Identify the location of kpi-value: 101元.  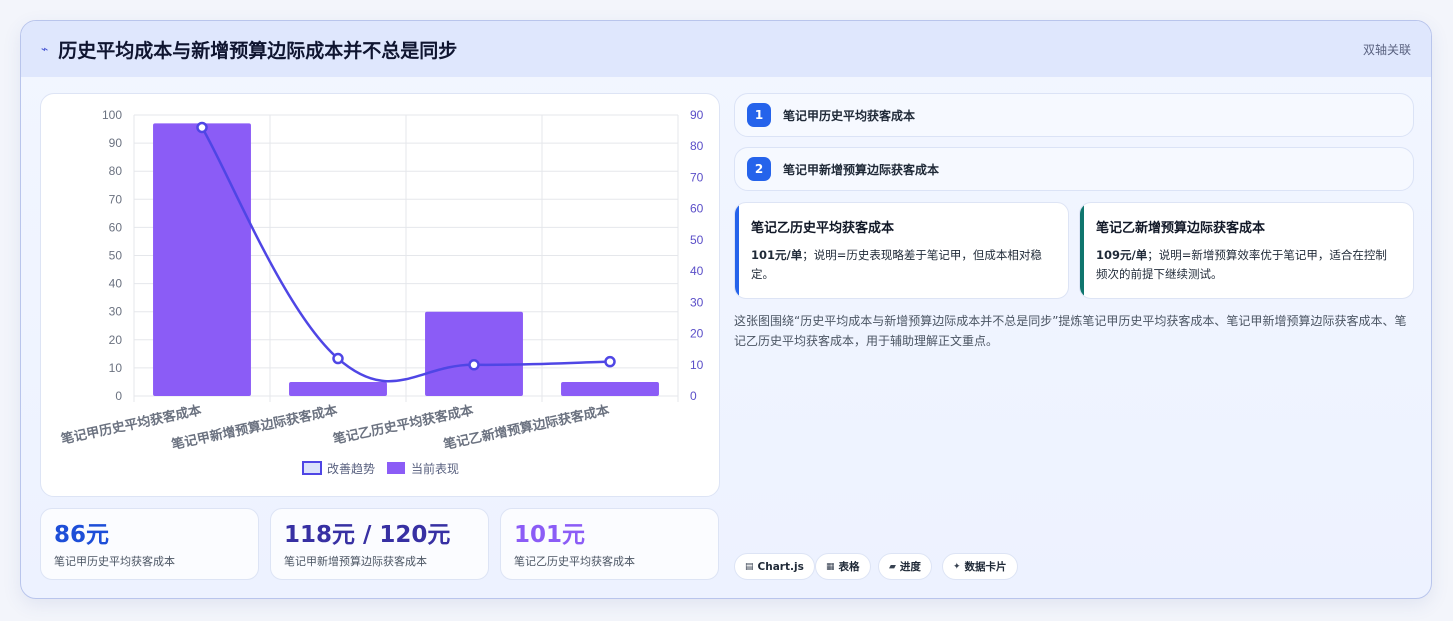
(550, 535).